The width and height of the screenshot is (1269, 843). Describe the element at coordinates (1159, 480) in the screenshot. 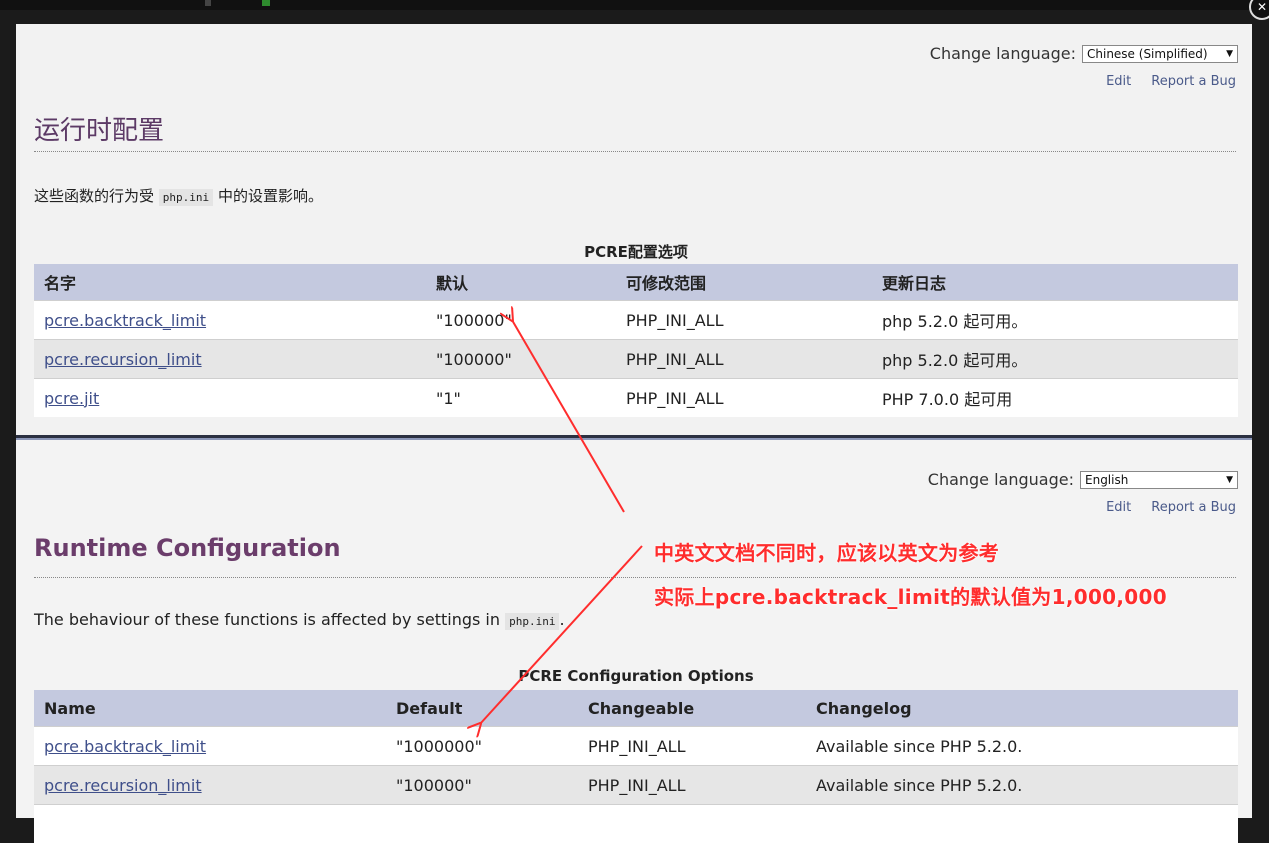

I see `language-select: English ▼` at that location.